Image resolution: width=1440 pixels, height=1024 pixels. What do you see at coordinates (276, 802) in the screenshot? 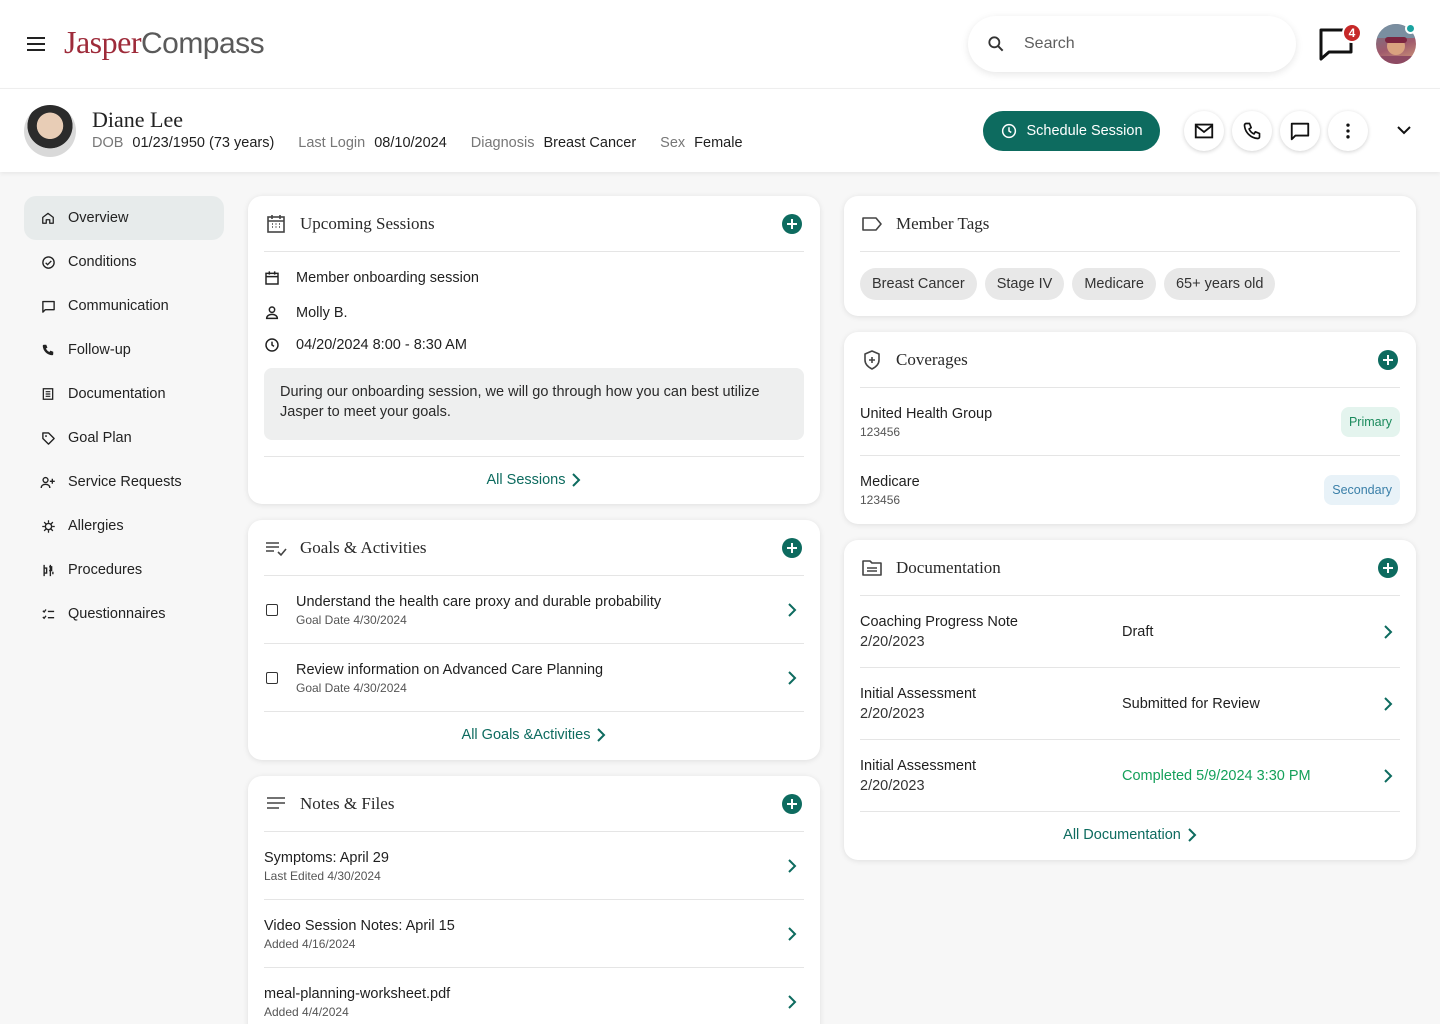
I see `notes-icon` at bounding box center [276, 802].